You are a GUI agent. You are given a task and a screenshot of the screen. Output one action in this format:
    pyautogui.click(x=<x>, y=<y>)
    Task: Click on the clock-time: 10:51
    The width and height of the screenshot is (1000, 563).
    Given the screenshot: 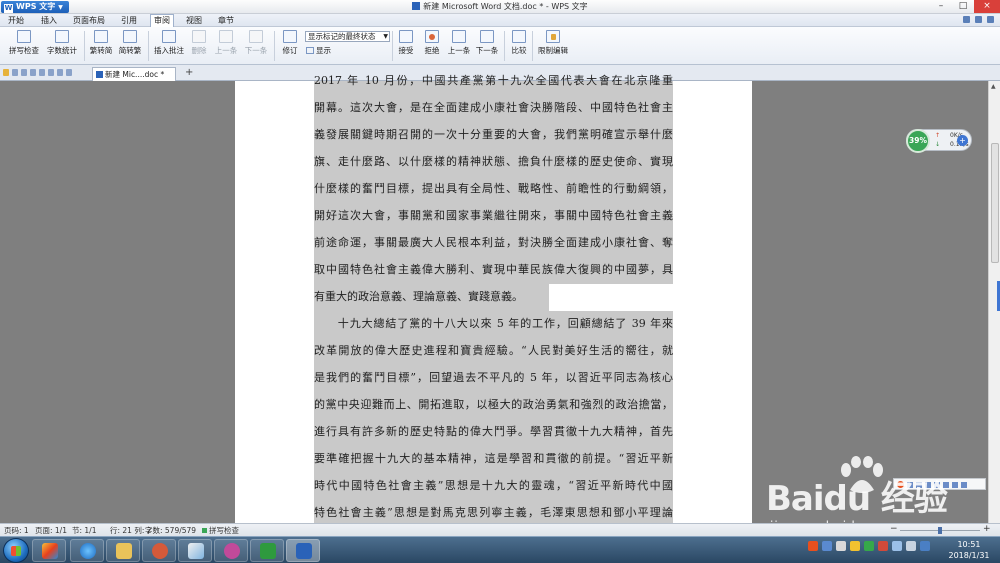 What is the action you would take?
    pyautogui.click(x=969, y=544)
    